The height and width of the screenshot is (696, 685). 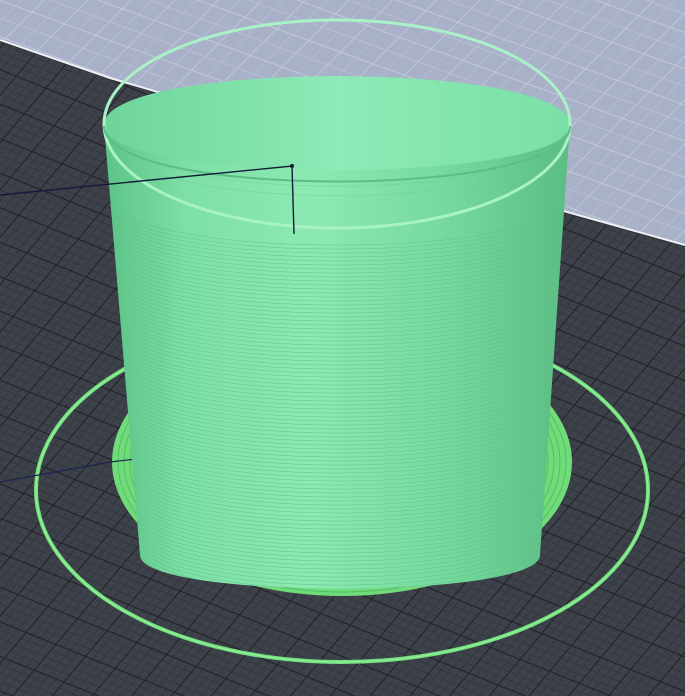 I want to click on print-object-inner-wall, so click(x=337, y=123).